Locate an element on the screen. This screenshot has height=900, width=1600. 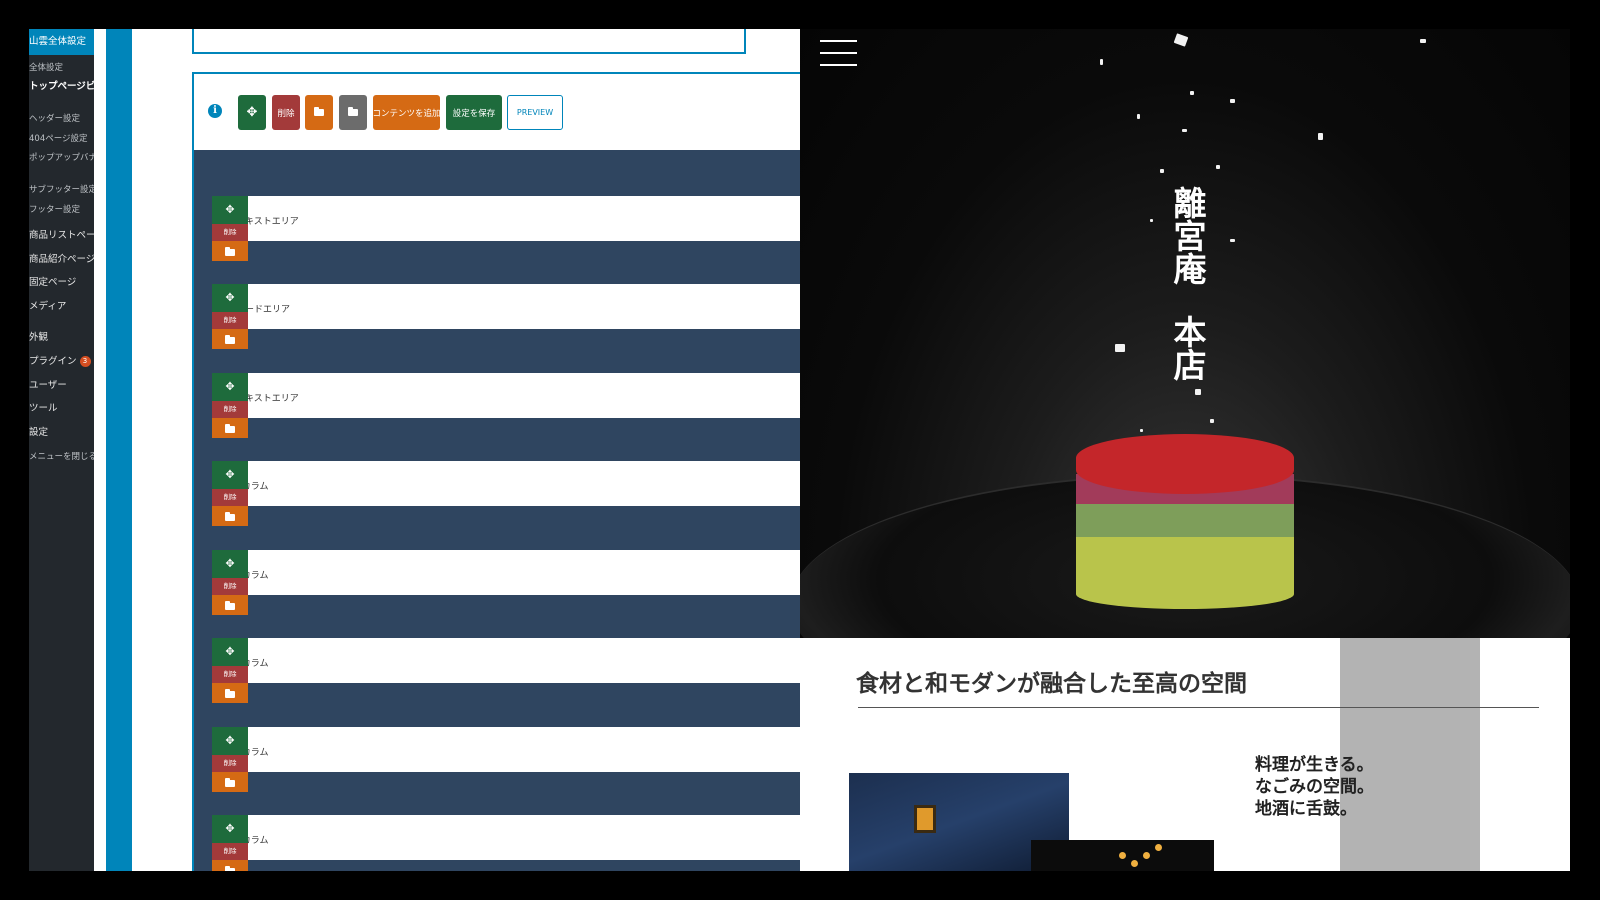
delete-button: 削除 is located at coordinates (286, 112).